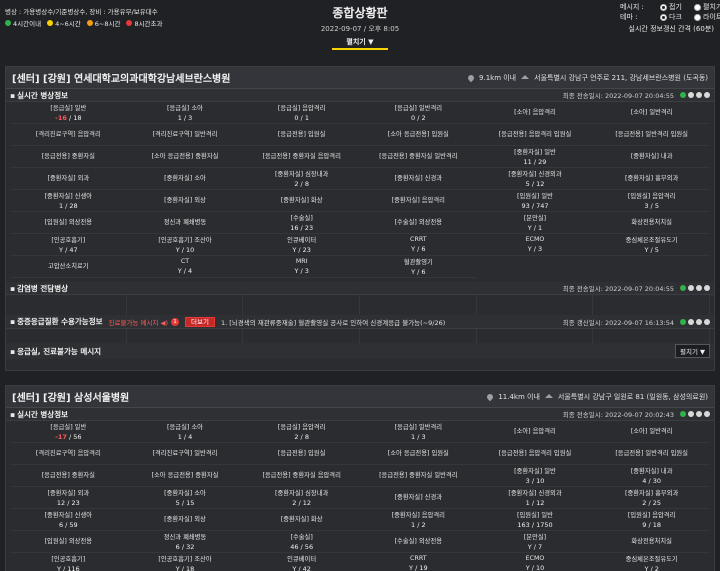  Describe the element at coordinates (697, 17) in the screenshot. I see `radio-icon` at that location.